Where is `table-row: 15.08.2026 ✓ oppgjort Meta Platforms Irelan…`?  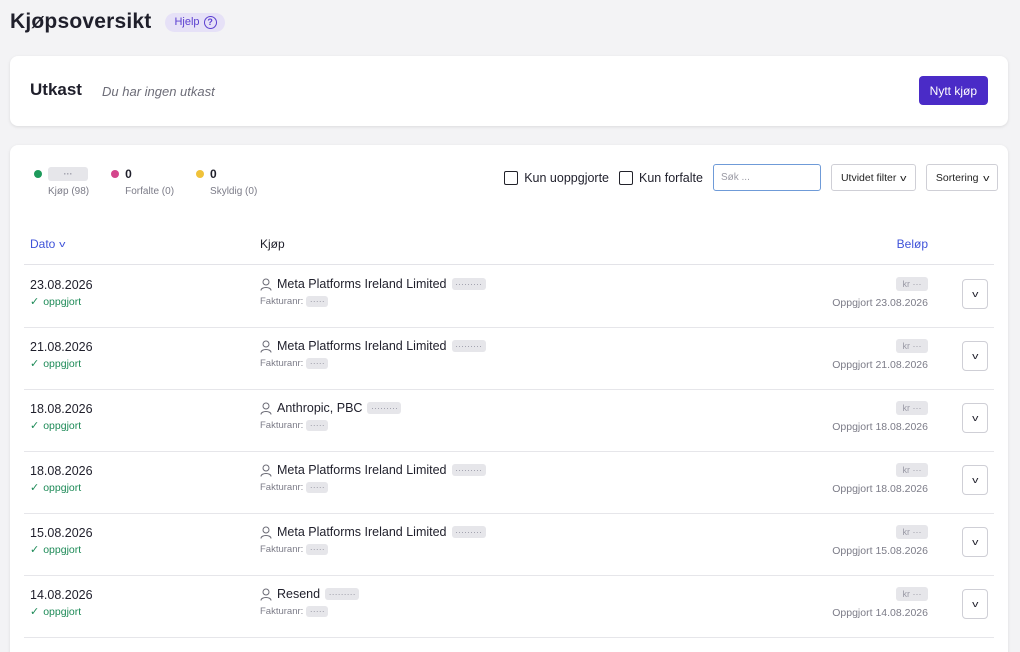 table-row: 15.08.2026 ✓ oppgjort Meta Platforms Irelan… is located at coordinates (509, 545).